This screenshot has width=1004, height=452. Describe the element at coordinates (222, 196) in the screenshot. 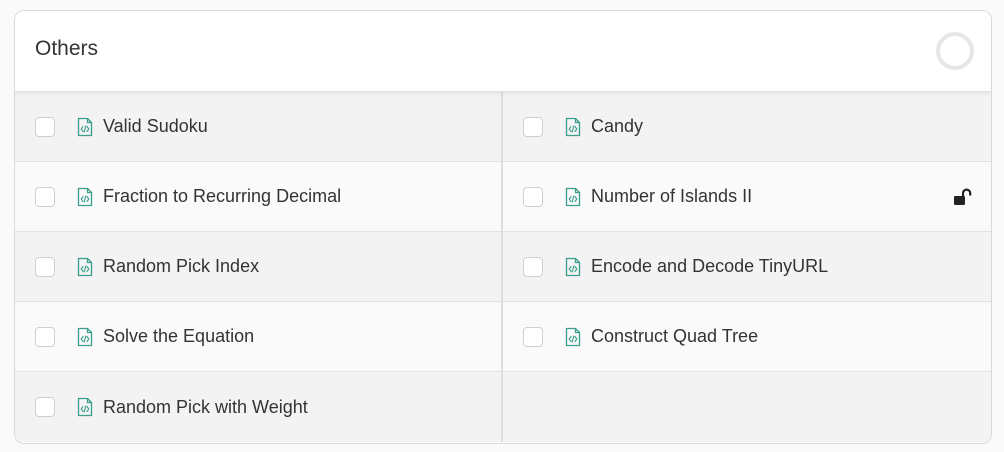

I see `problem-label: Fraction to Recurring Decimal` at that location.